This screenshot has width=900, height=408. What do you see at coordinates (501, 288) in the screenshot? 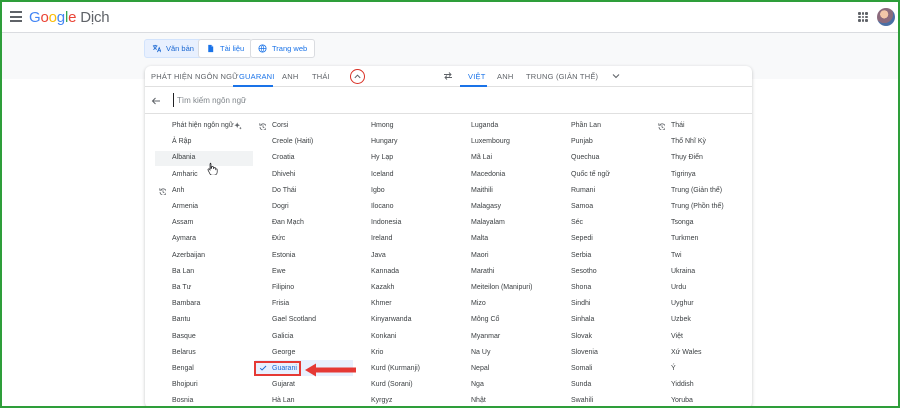
I see `language-option: Meiteilon (Manipuri)` at bounding box center [501, 288].